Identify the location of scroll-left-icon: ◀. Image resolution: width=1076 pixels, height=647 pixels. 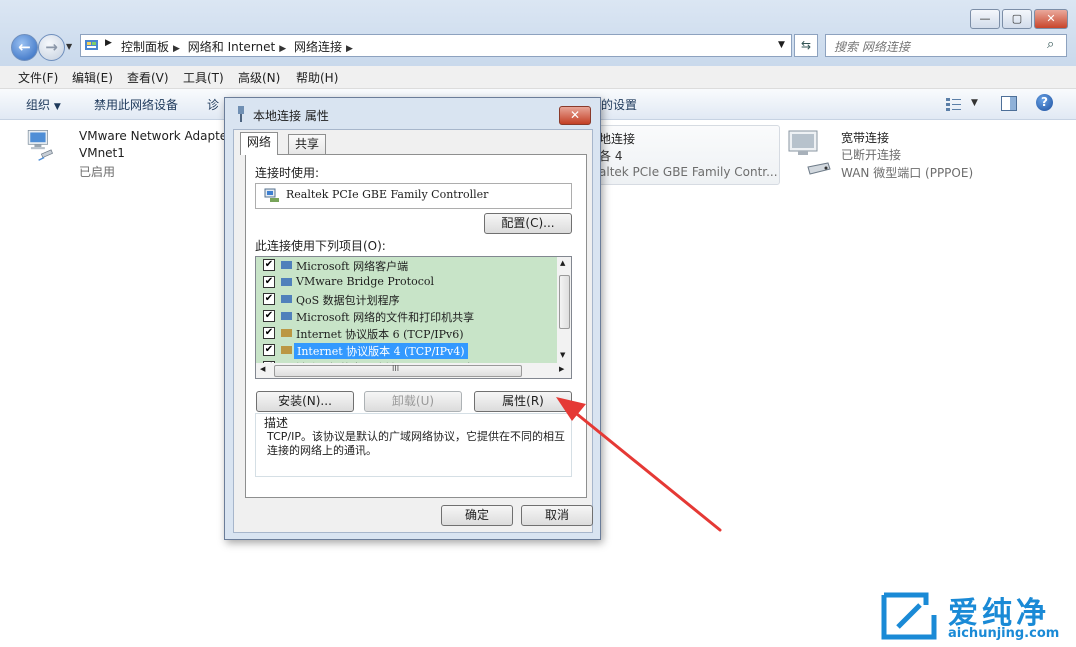
(262, 369).